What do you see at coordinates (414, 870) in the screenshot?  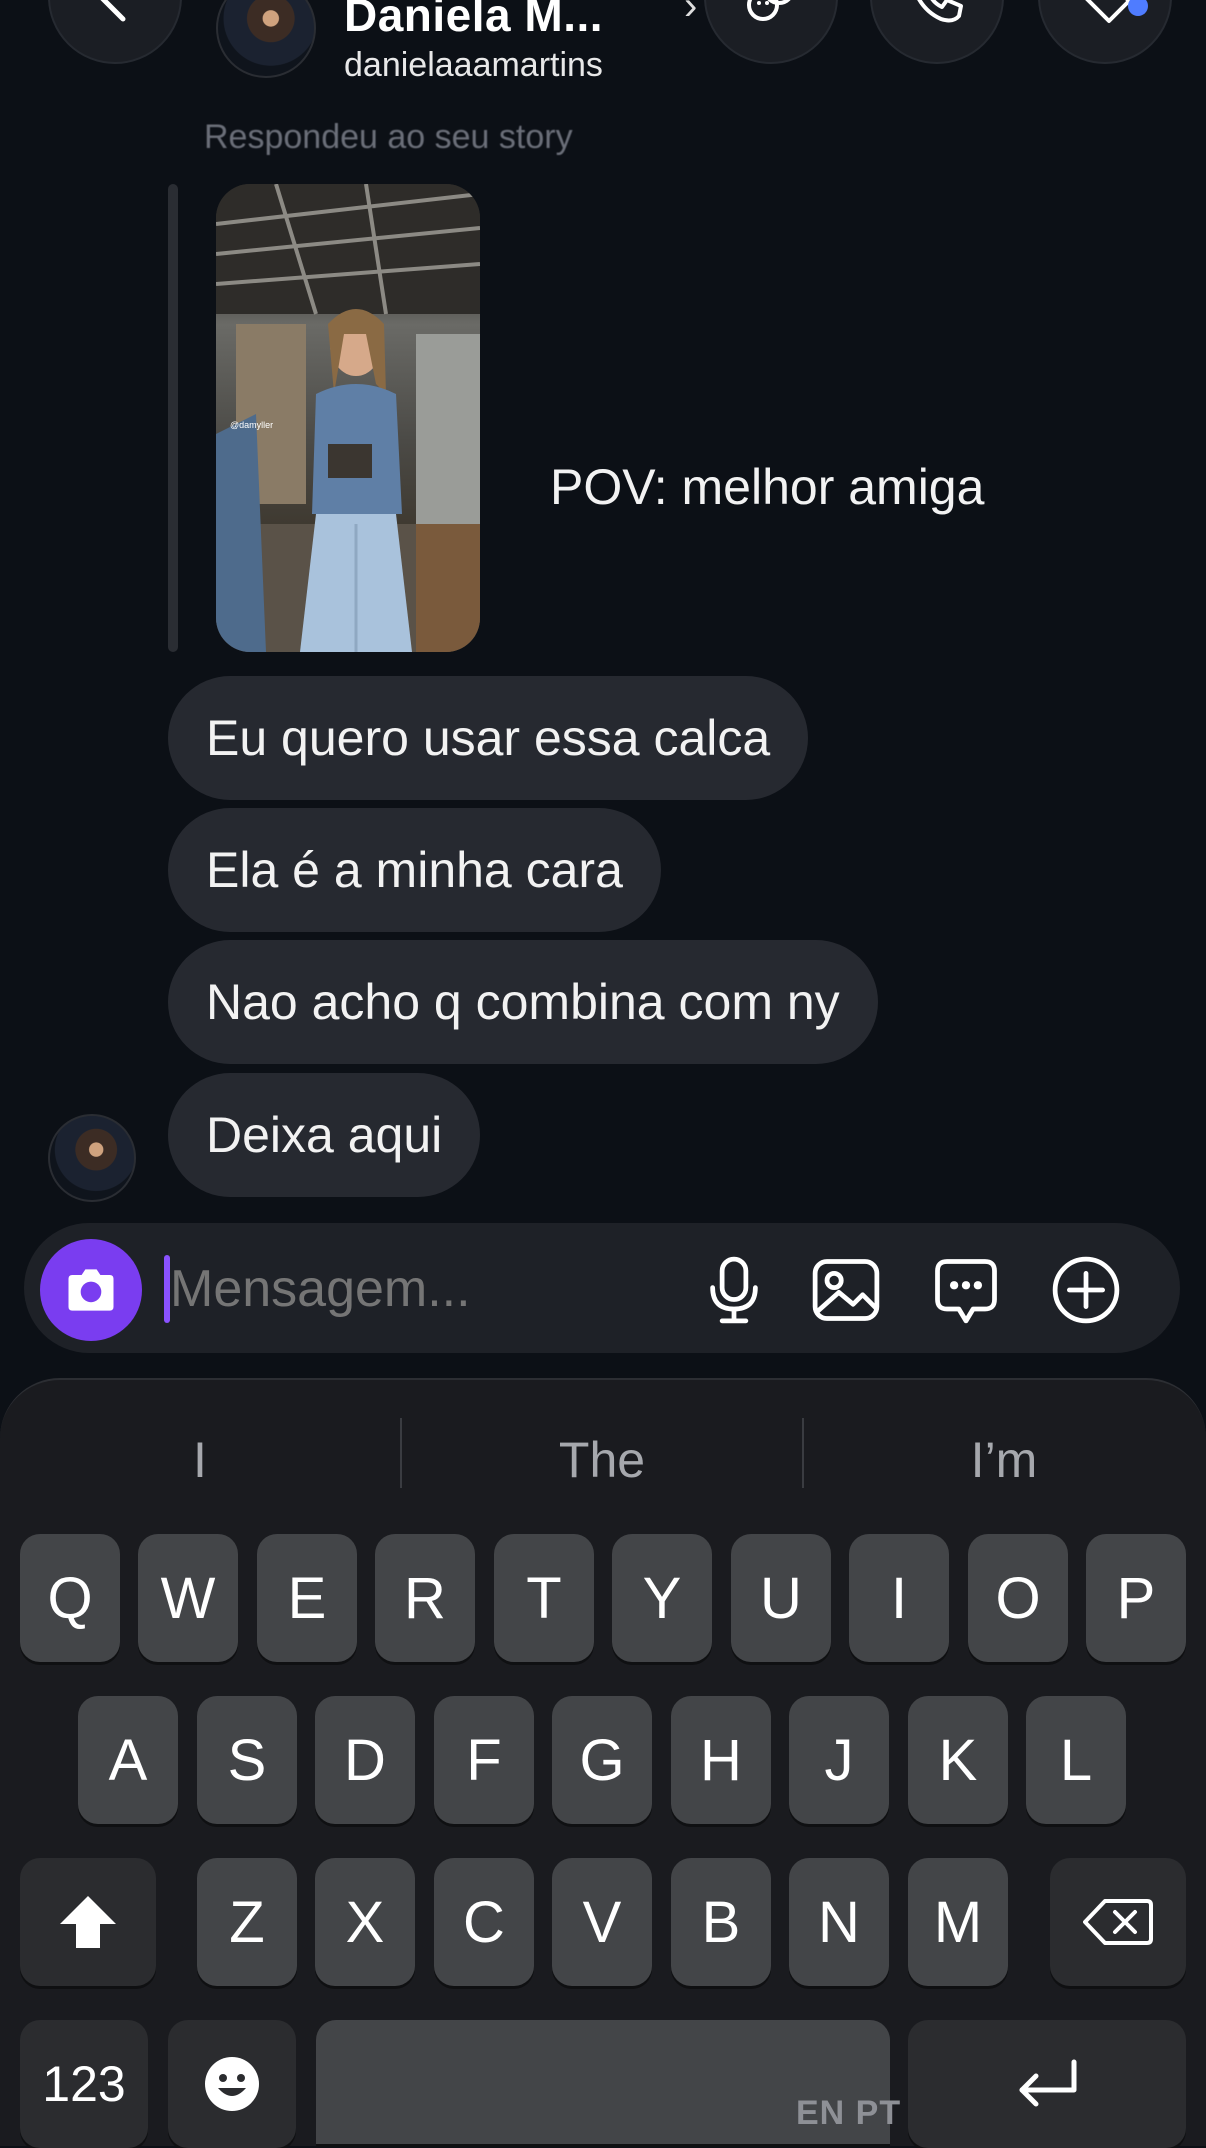 I see `message-bubble: Ela é a minha cara` at bounding box center [414, 870].